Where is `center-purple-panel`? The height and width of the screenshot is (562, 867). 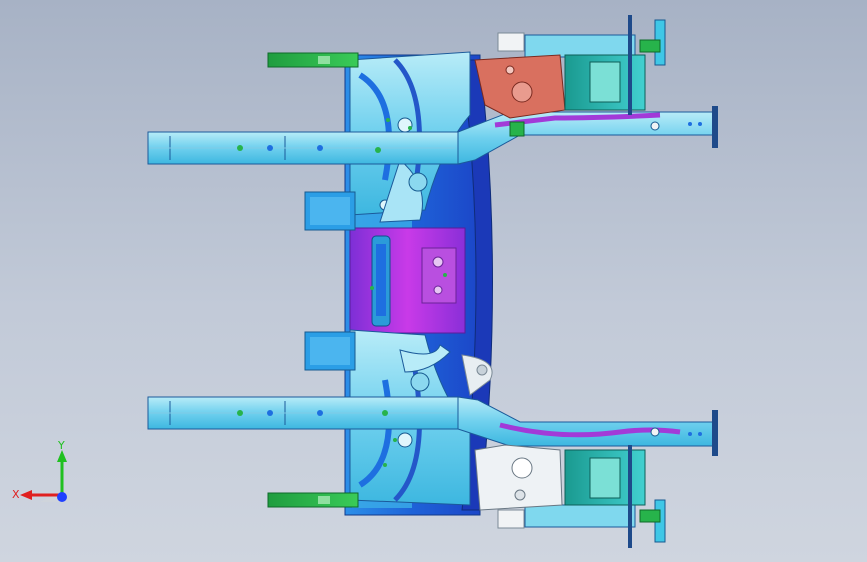
center-purple-panel is located at coordinates (407, 280).